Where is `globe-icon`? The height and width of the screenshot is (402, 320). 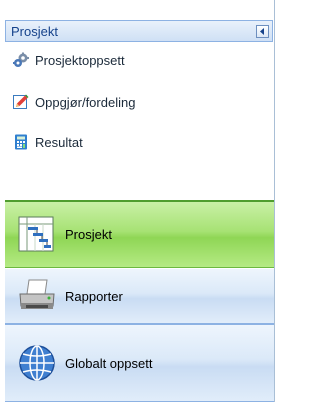
globe-icon is located at coordinates (37, 363).